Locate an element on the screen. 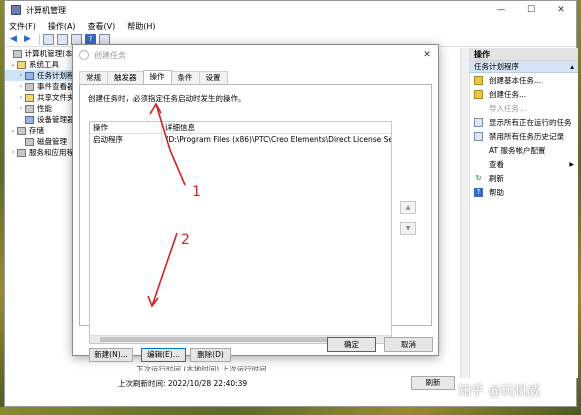 This screenshot has width=581, height=415. annotation-layer is located at coordinates (166, 205).